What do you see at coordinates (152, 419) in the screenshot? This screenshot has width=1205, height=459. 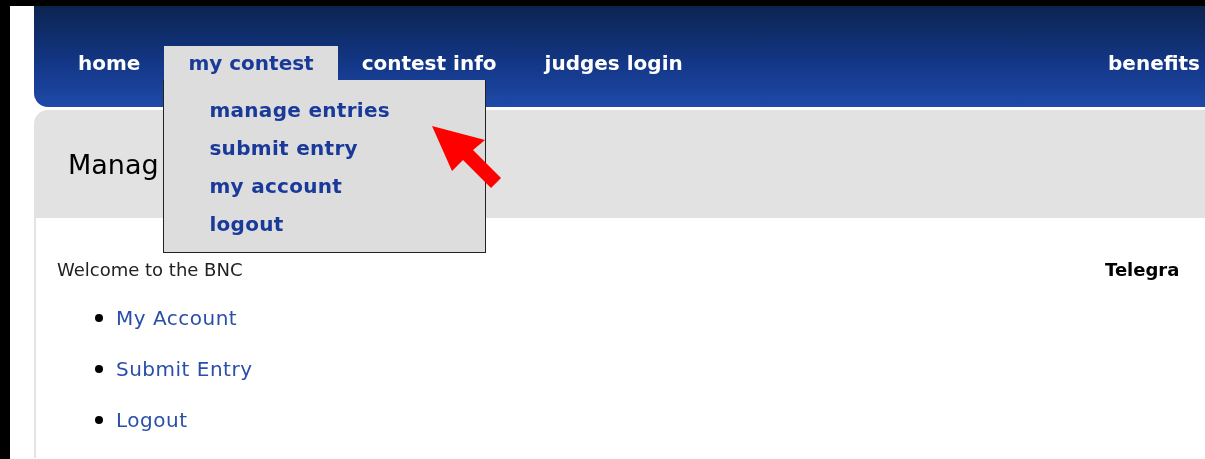 I see `link: Logout` at bounding box center [152, 419].